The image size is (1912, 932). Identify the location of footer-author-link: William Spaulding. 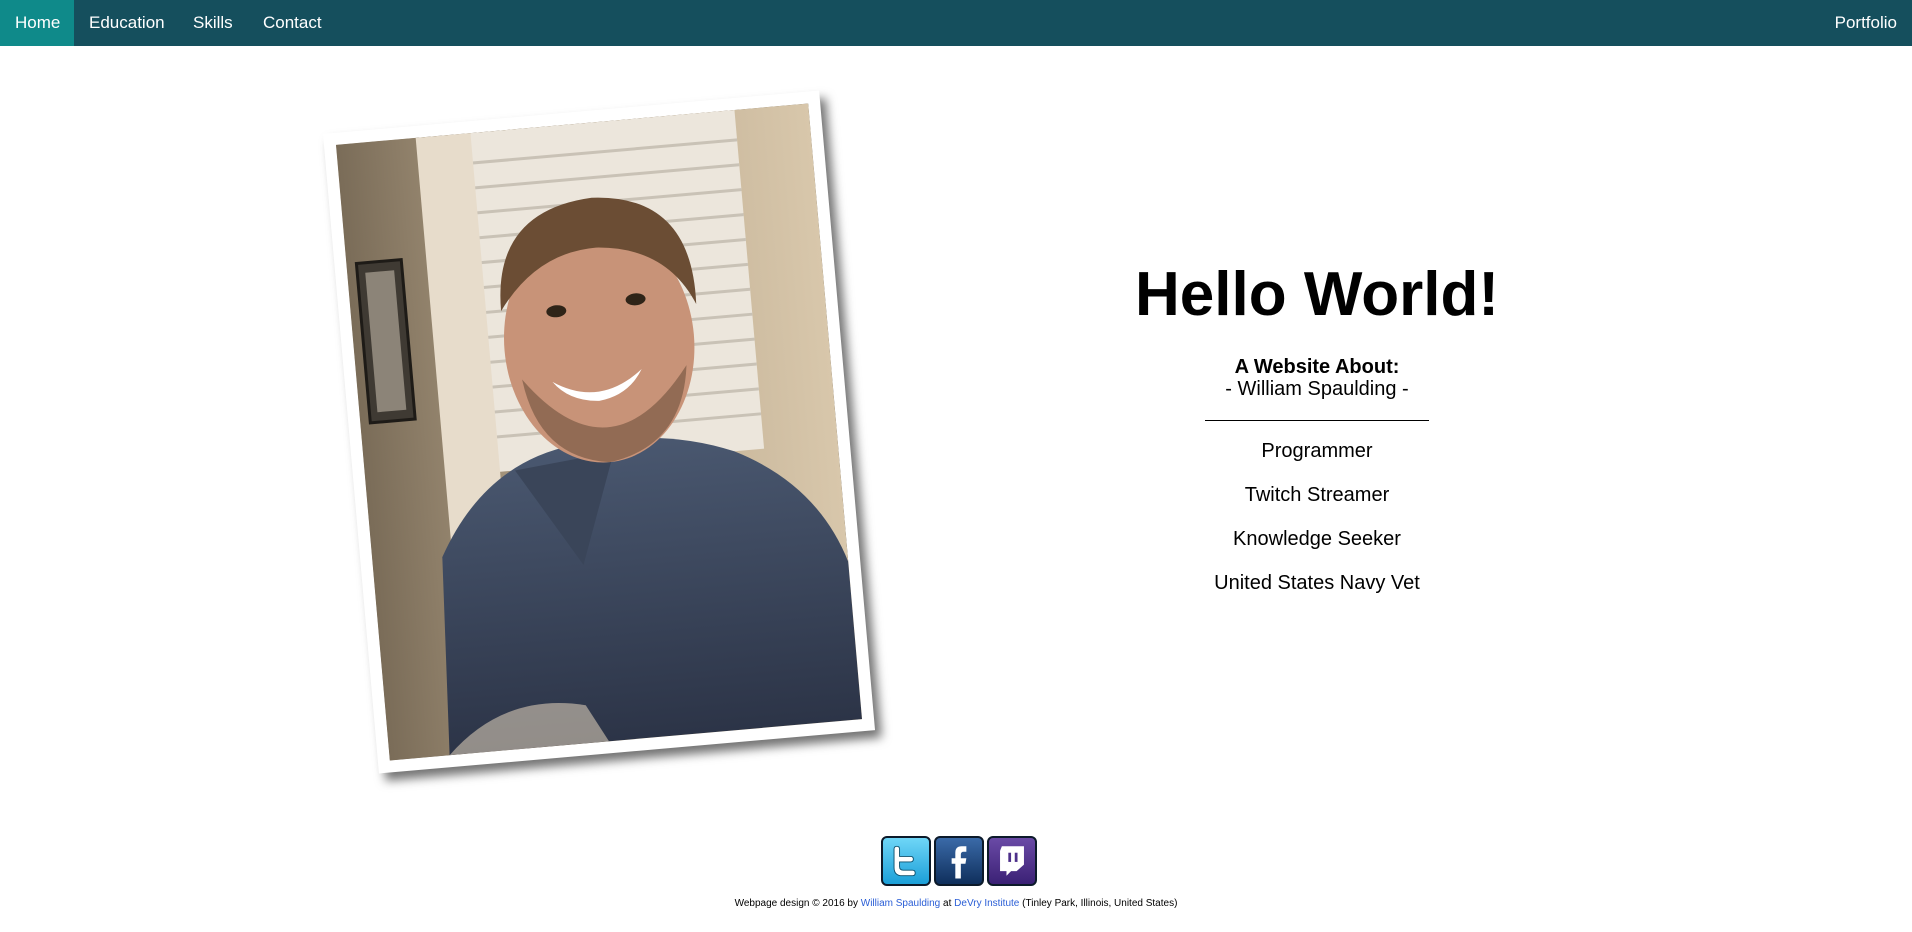
(900, 903).